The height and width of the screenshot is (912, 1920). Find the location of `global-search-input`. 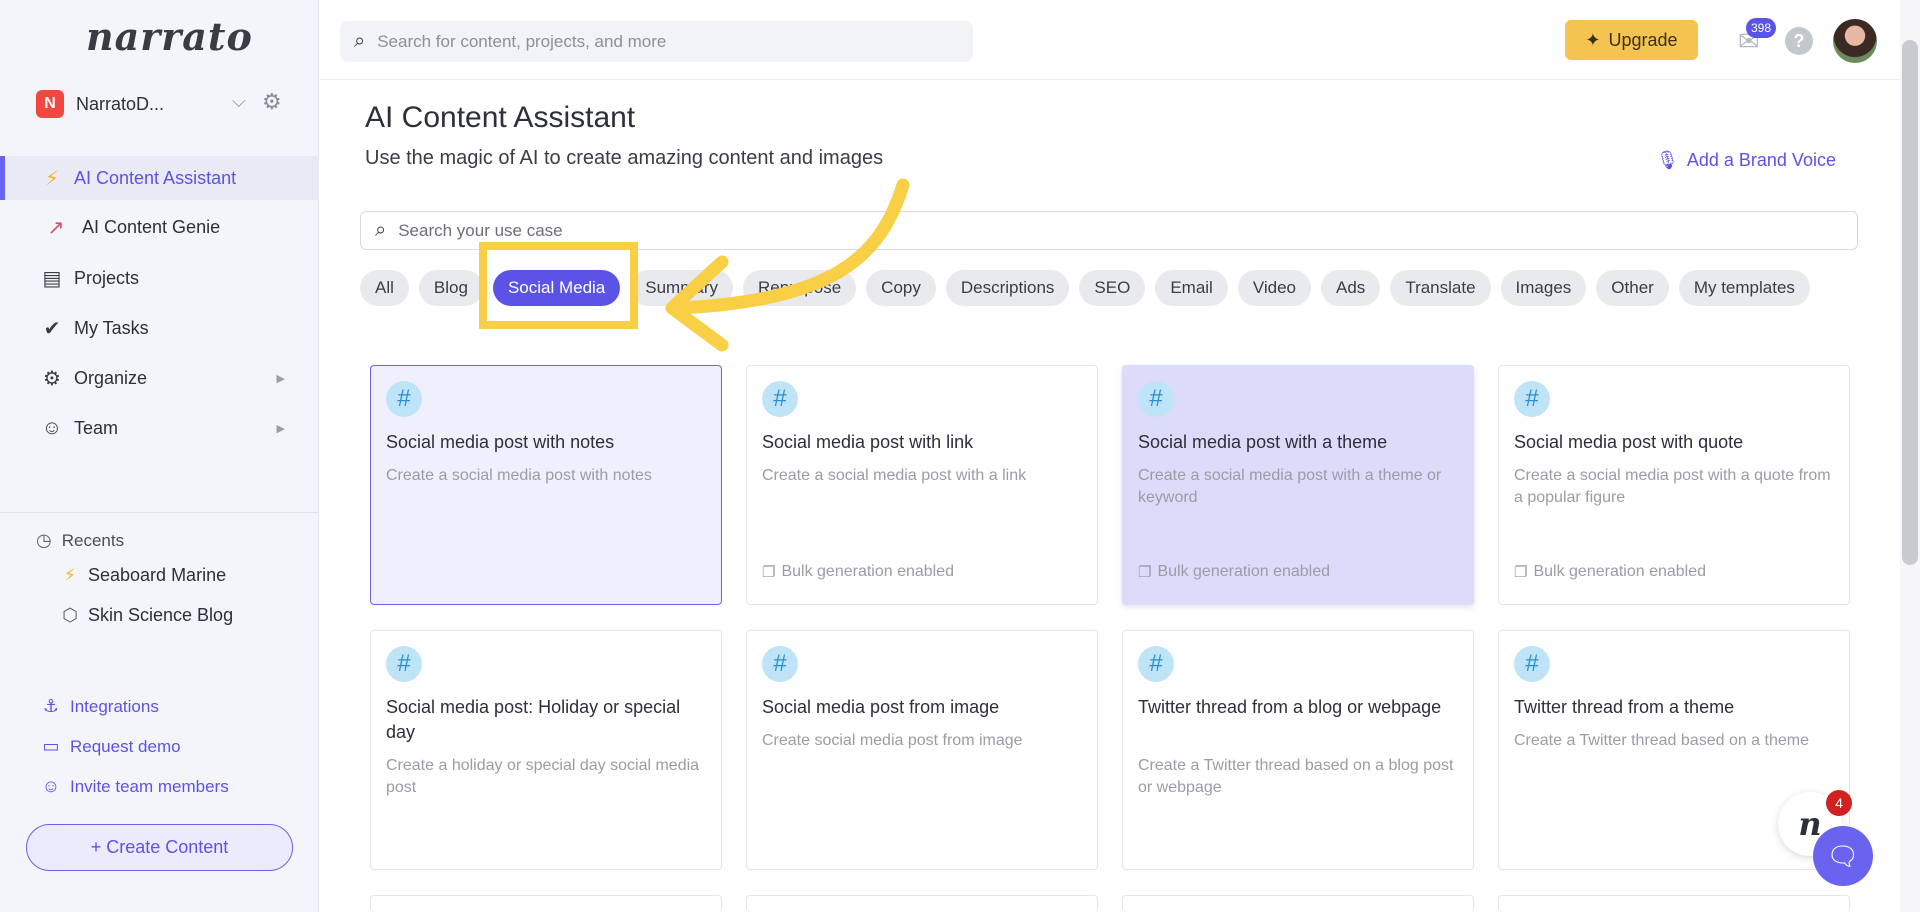

global-search-input is located at coordinates (647, 41).